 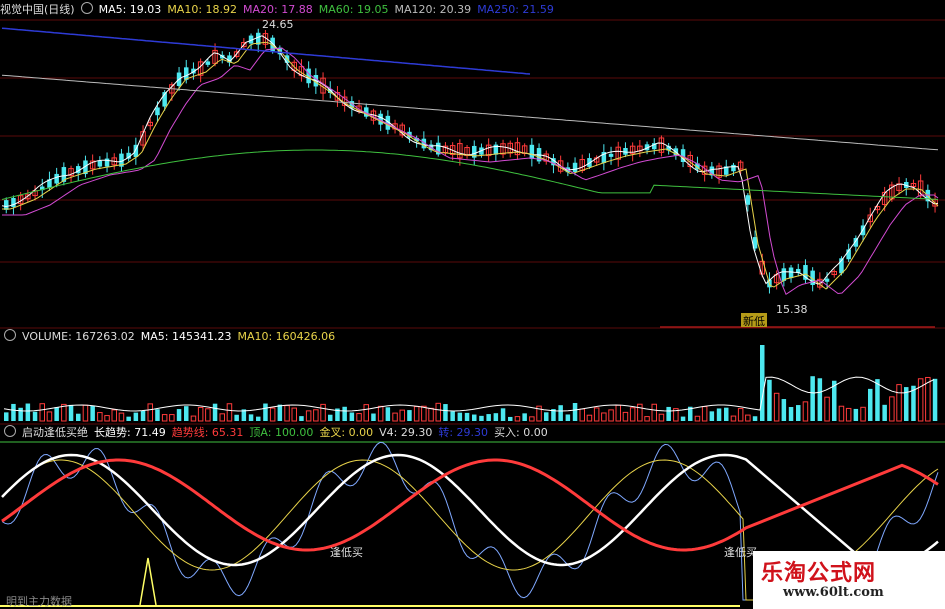 I want to click on indicator-settings-gear-icon, so click(x=10, y=431).